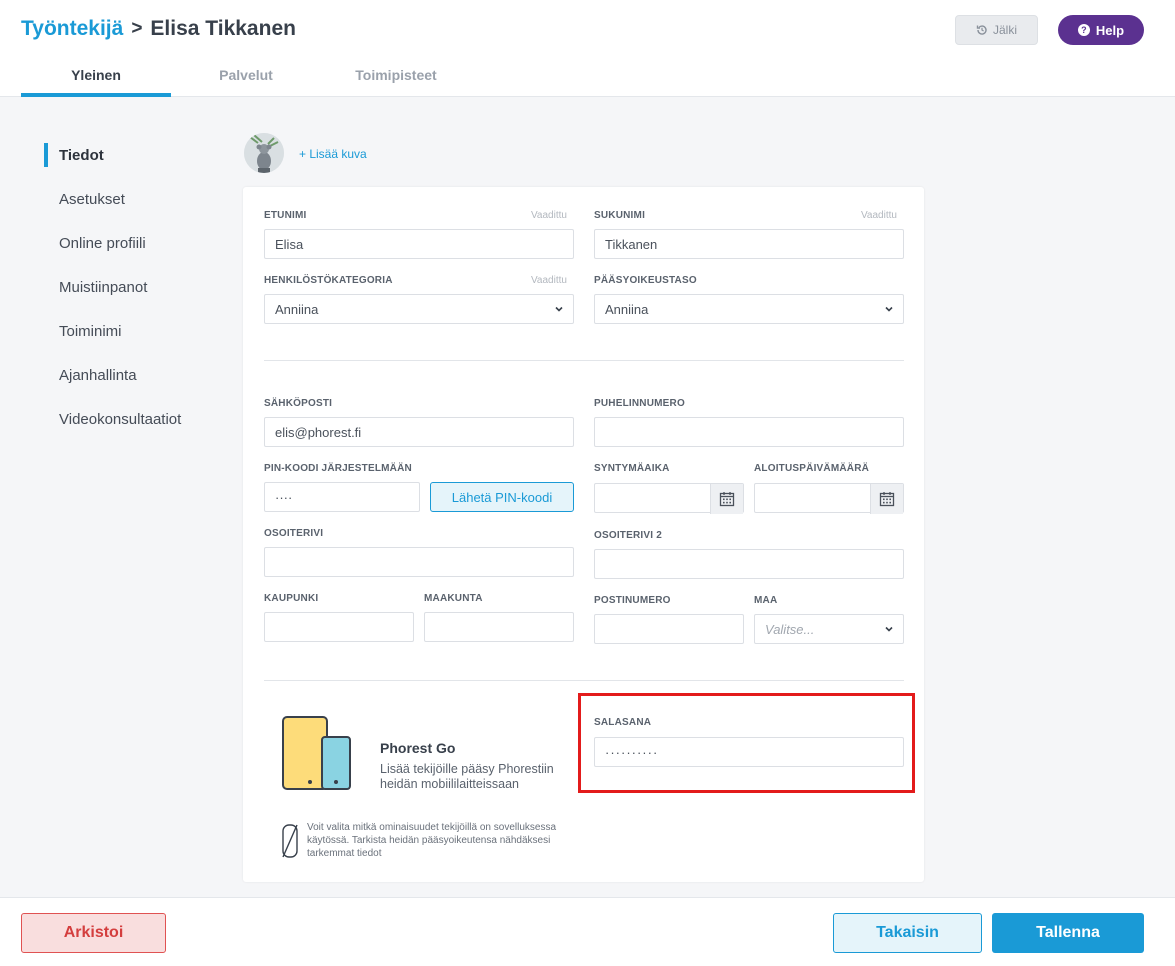 The width and height of the screenshot is (1175, 966). What do you see at coordinates (746, 743) in the screenshot?
I see `password-highlight-box` at bounding box center [746, 743].